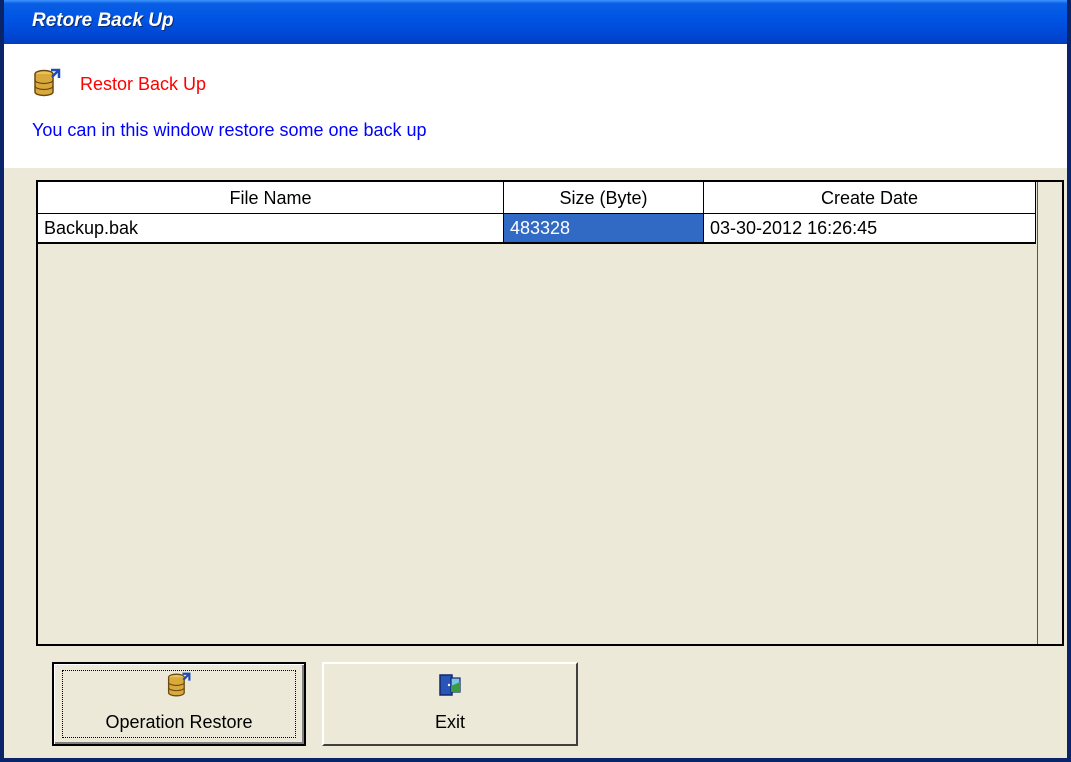 This screenshot has height=762, width=1071. I want to click on header-title: Restor Back Up, so click(143, 84).